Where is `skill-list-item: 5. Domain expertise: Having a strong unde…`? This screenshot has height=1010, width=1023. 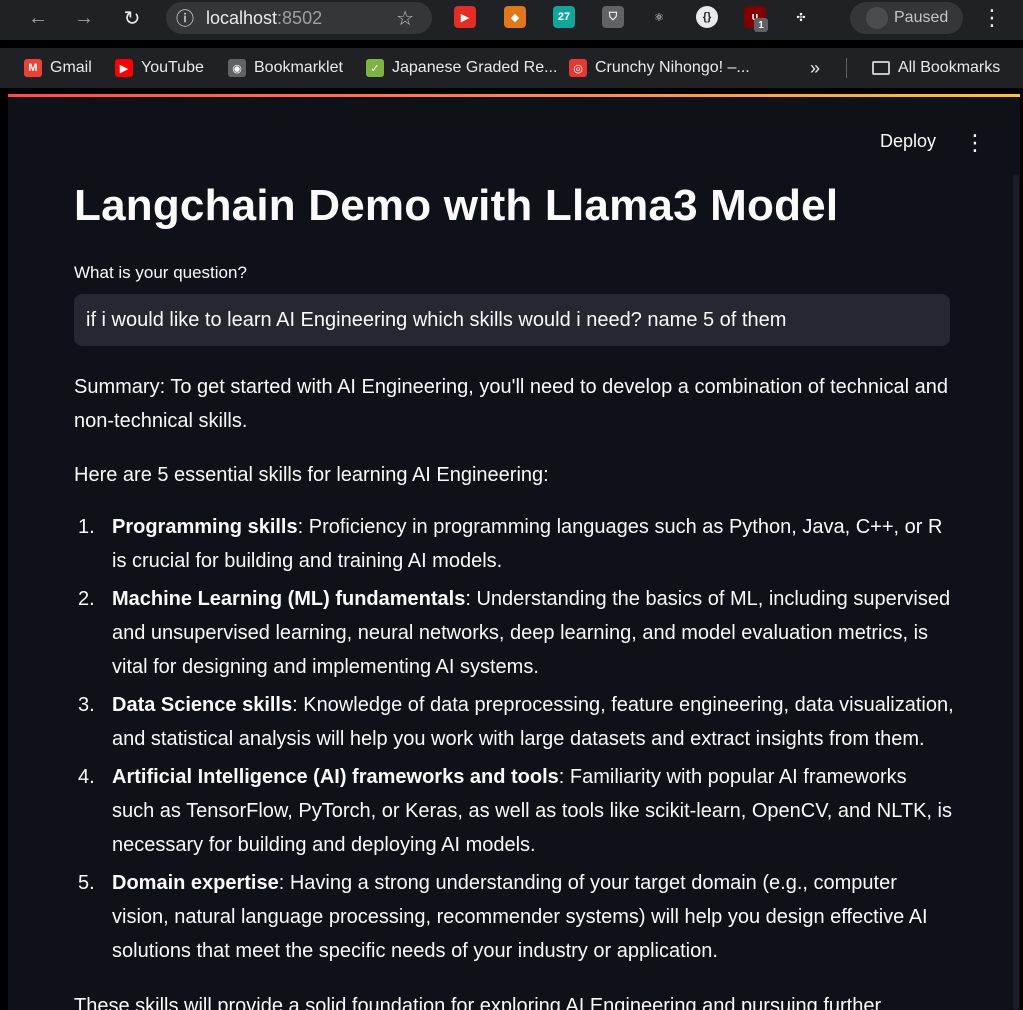
skill-list-item: 5. Domain expertise: Having a strong unde… is located at coordinates (514, 917).